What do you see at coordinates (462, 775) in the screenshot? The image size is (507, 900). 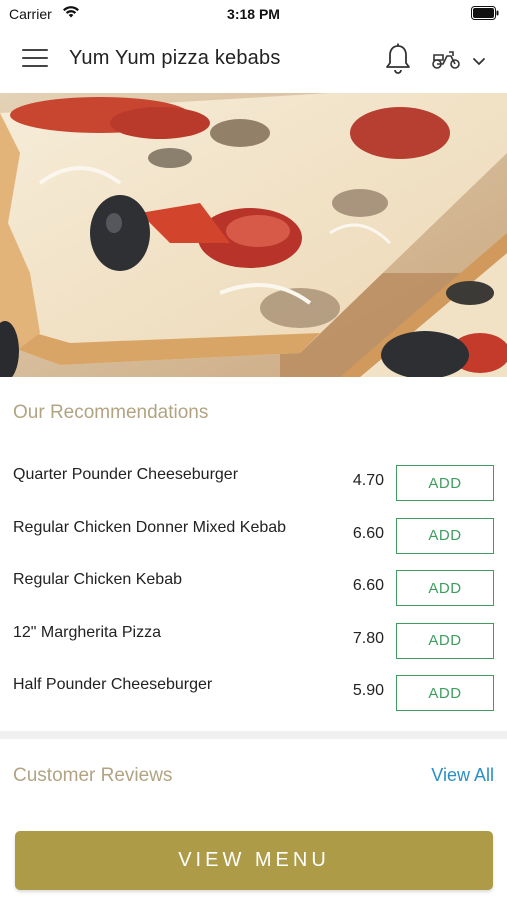 I see `view-all-link: View All` at bounding box center [462, 775].